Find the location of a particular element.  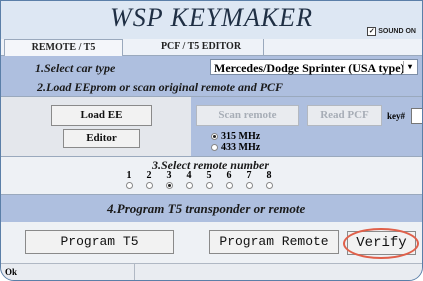

app-title: WSP KEYMAKER is located at coordinates (211, 17).